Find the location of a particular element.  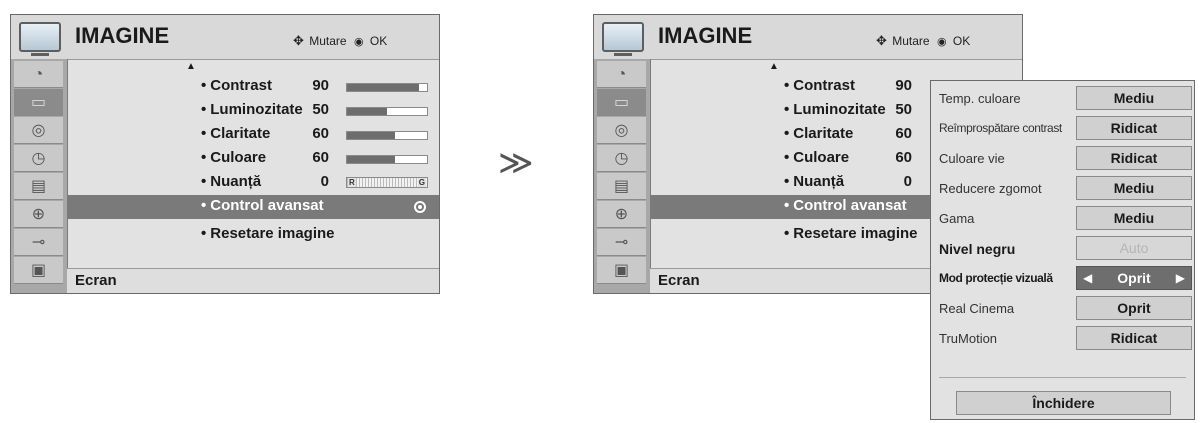

sharpness-value: 60 is located at coordinates (320, 133).